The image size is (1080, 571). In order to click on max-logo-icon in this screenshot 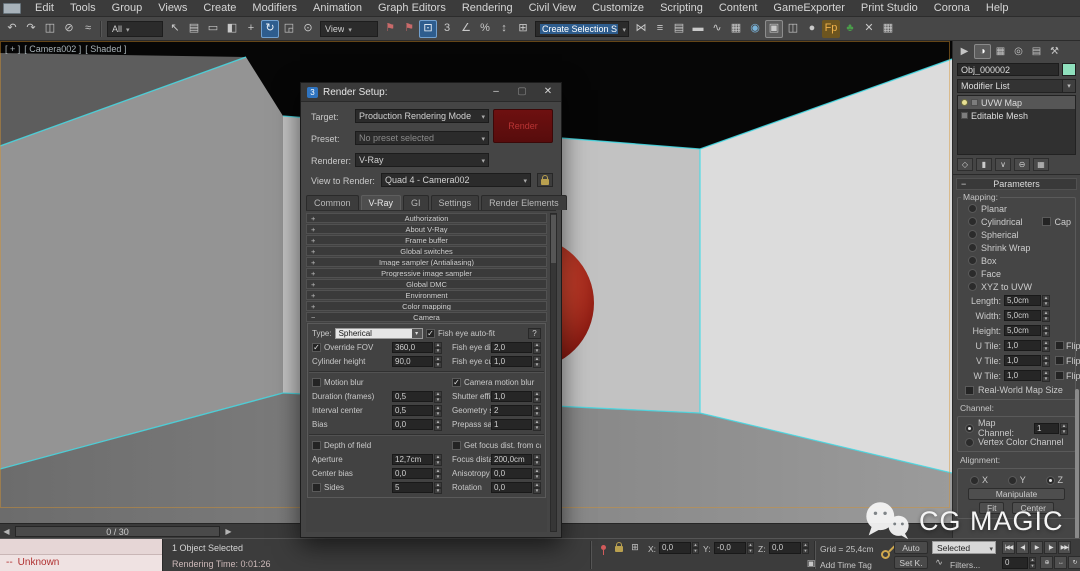, I will do `click(12, 8)`.